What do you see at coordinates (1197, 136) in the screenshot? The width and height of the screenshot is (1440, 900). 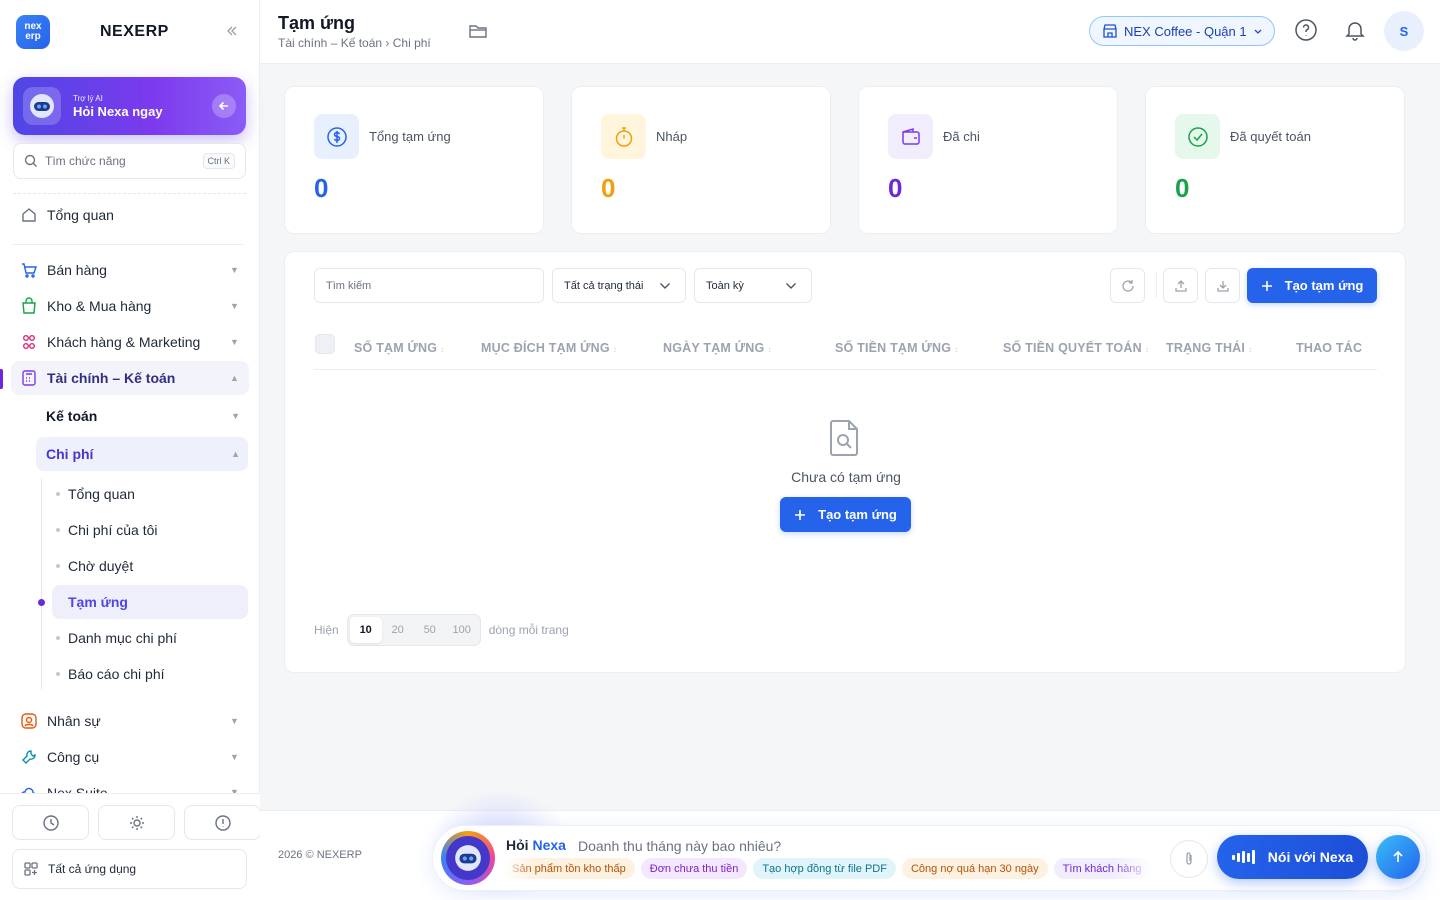 I see `check-circle-icon` at bounding box center [1197, 136].